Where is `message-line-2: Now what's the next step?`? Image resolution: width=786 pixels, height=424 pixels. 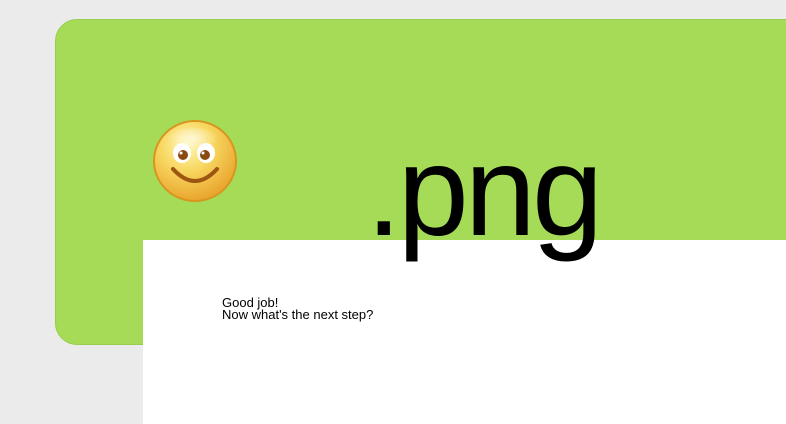 message-line-2: Now what's the next step? is located at coordinates (298, 314).